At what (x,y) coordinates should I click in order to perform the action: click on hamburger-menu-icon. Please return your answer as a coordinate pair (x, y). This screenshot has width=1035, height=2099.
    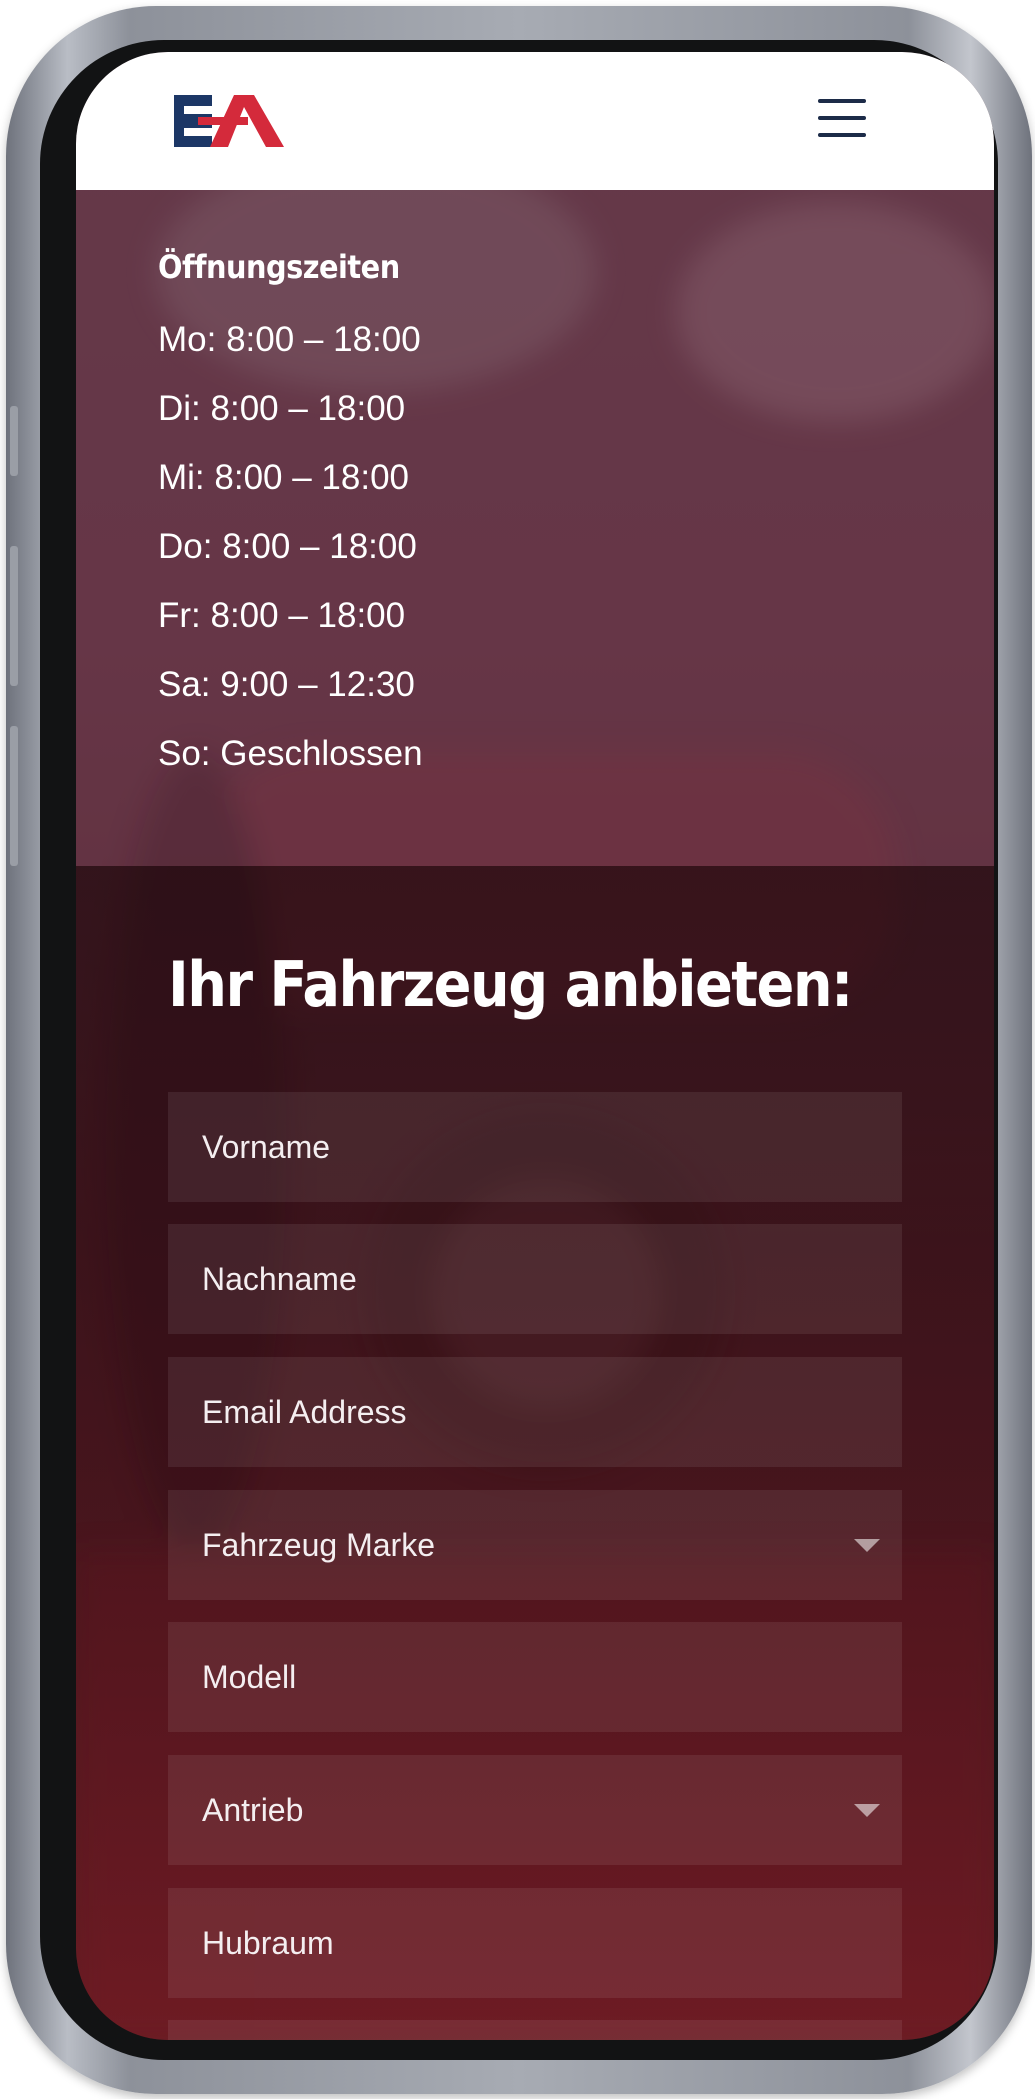
    Looking at the image, I should click on (843, 119).